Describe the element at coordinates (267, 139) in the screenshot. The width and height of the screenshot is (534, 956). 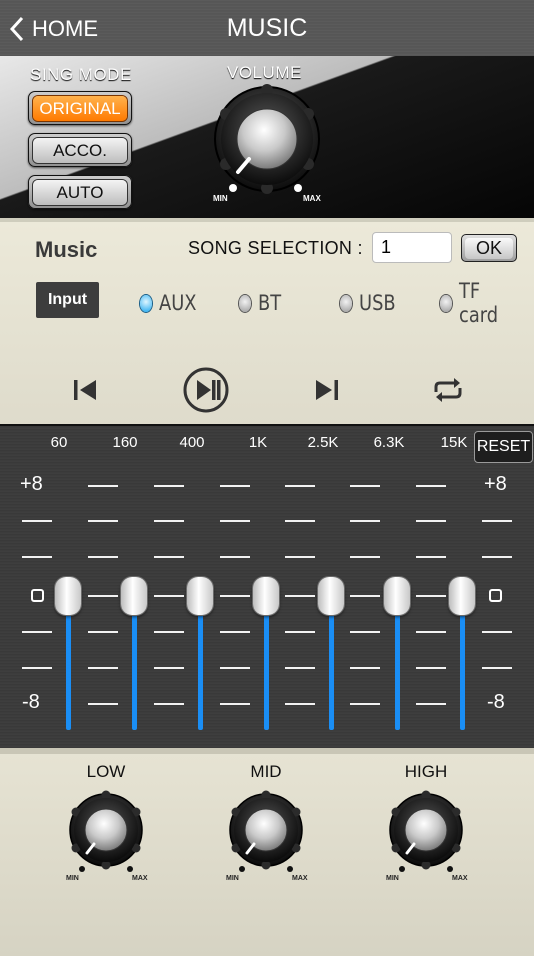
I see `volume-knob` at that location.